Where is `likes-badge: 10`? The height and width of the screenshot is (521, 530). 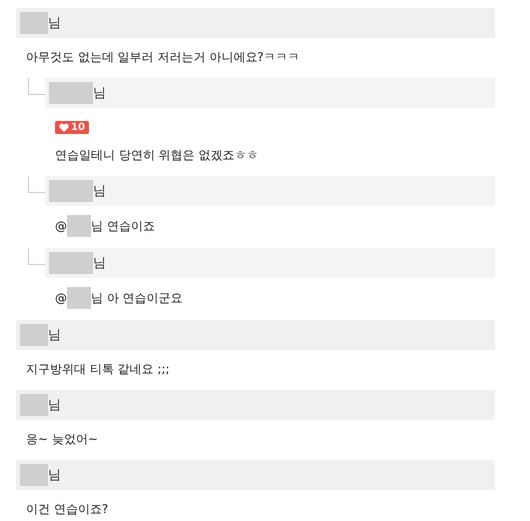
likes-badge: 10 is located at coordinates (72, 127).